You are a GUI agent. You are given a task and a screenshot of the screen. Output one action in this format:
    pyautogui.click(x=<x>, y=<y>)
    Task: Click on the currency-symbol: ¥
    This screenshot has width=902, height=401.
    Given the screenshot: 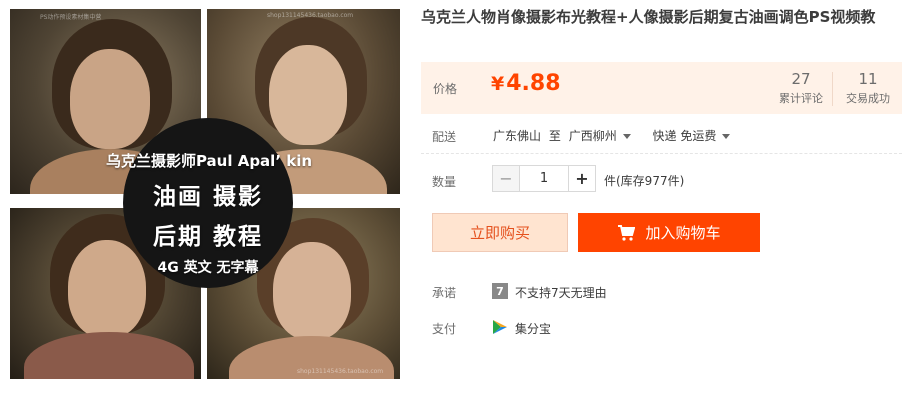 What is the action you would take?
    pyautogui.click(x=498, y=84)
    